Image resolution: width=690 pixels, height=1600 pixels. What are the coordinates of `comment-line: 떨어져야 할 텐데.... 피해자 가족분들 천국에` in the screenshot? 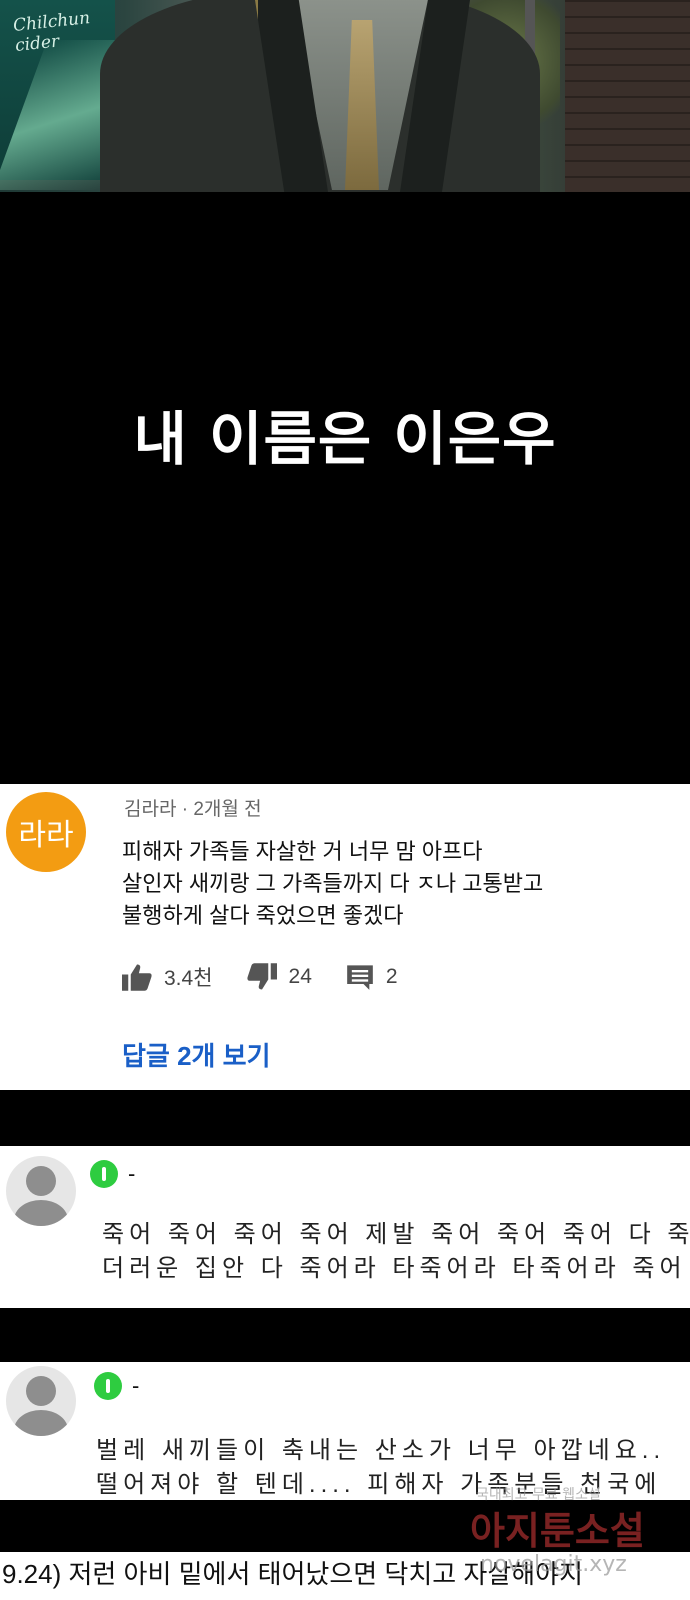 It's located at (379, 1484).